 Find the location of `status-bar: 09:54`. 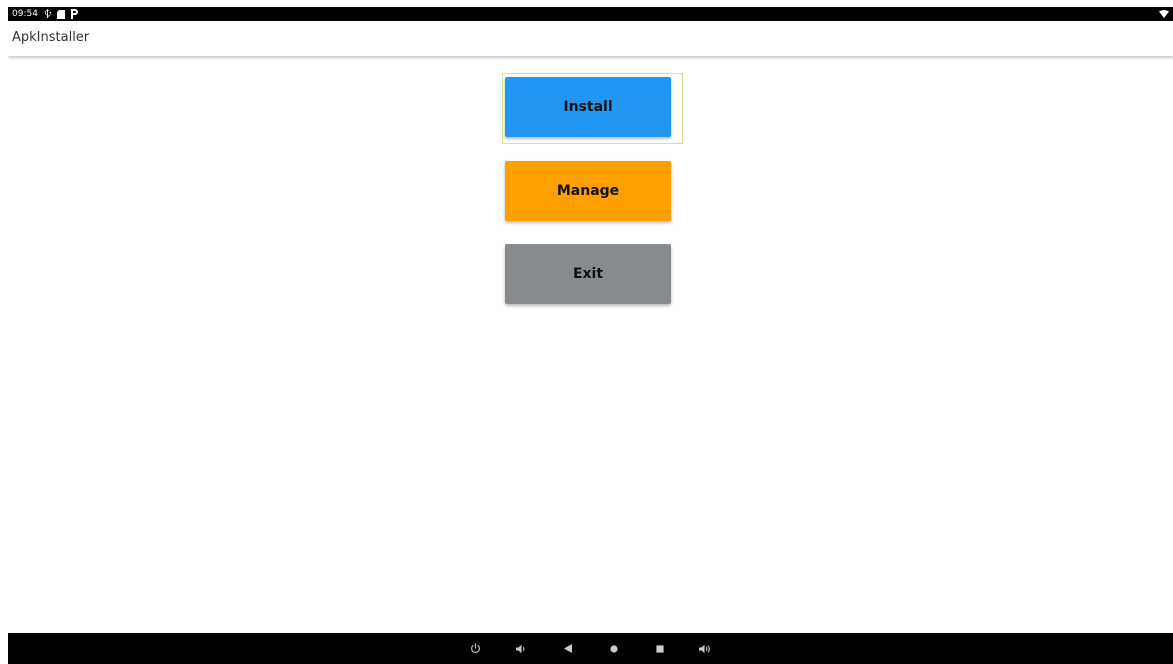

status-bar: 09:54 is located at coordinates (590, 14).